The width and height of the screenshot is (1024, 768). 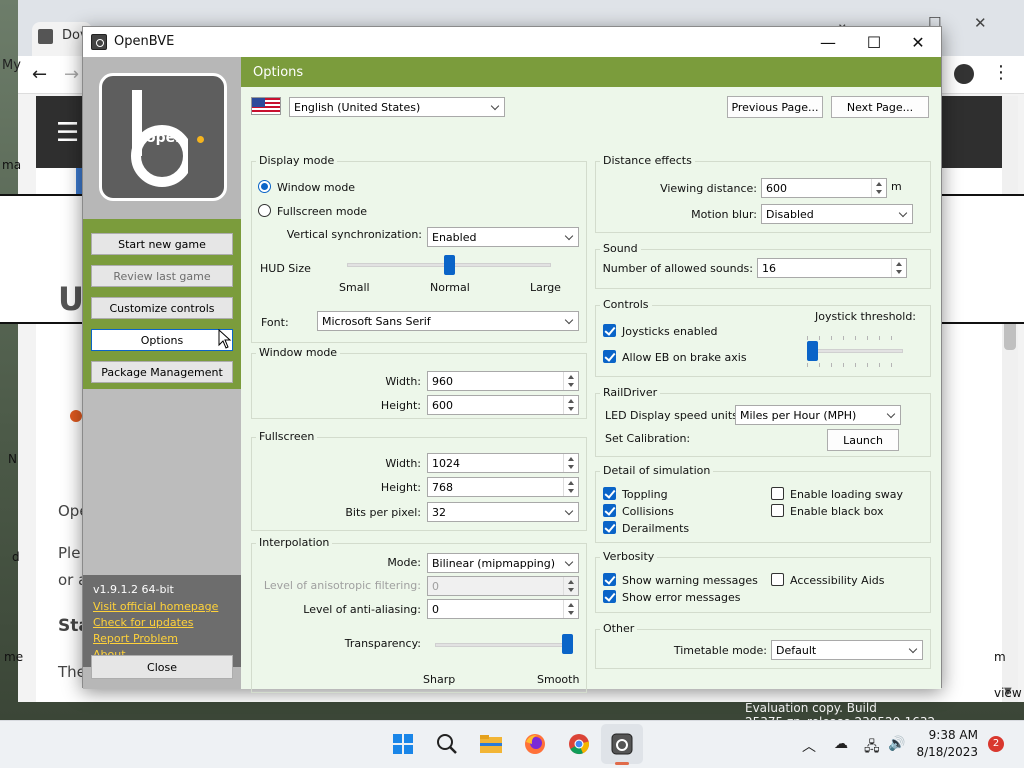 I want to click on allow-eb-label: Allow EB on brake axis, so click(x=684, y=357).